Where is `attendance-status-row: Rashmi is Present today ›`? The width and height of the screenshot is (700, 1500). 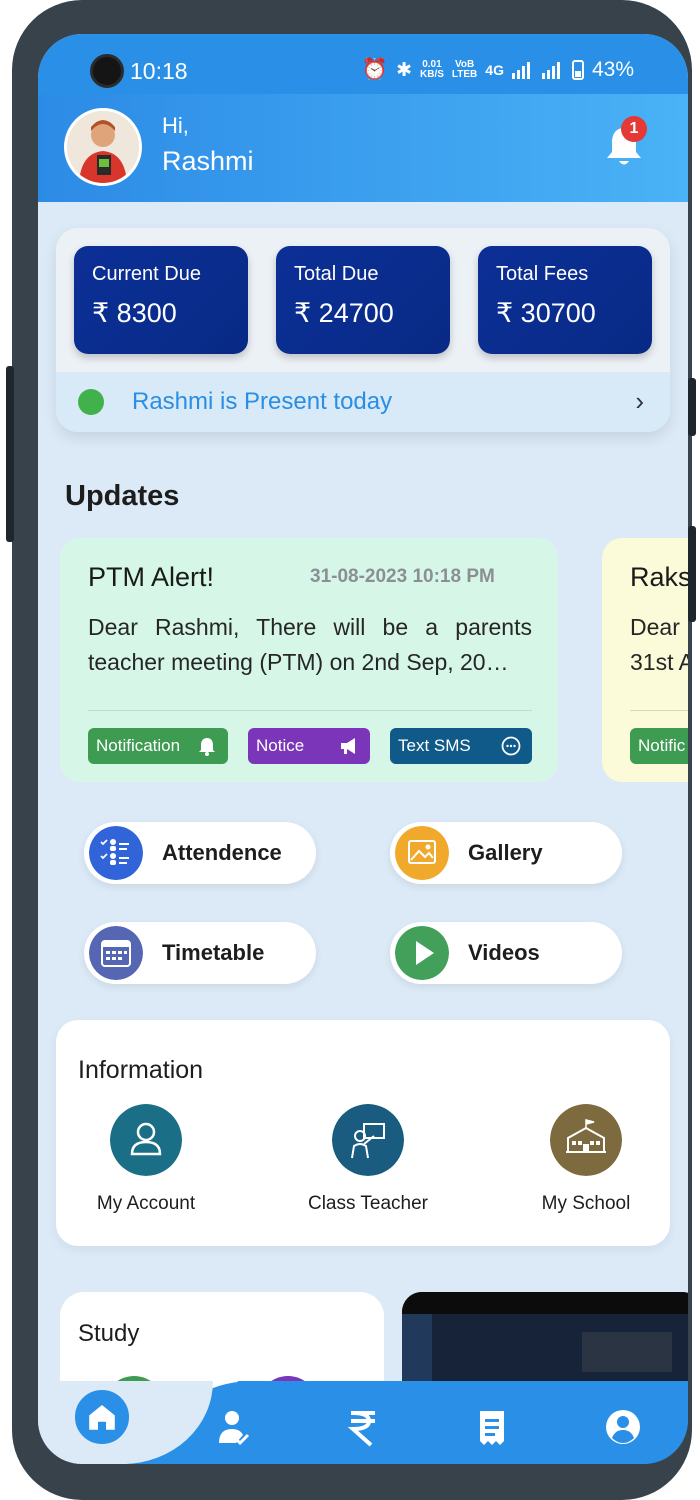 attendance-status-row: Rashmi is Present today › is located at coordinates (363, 402).